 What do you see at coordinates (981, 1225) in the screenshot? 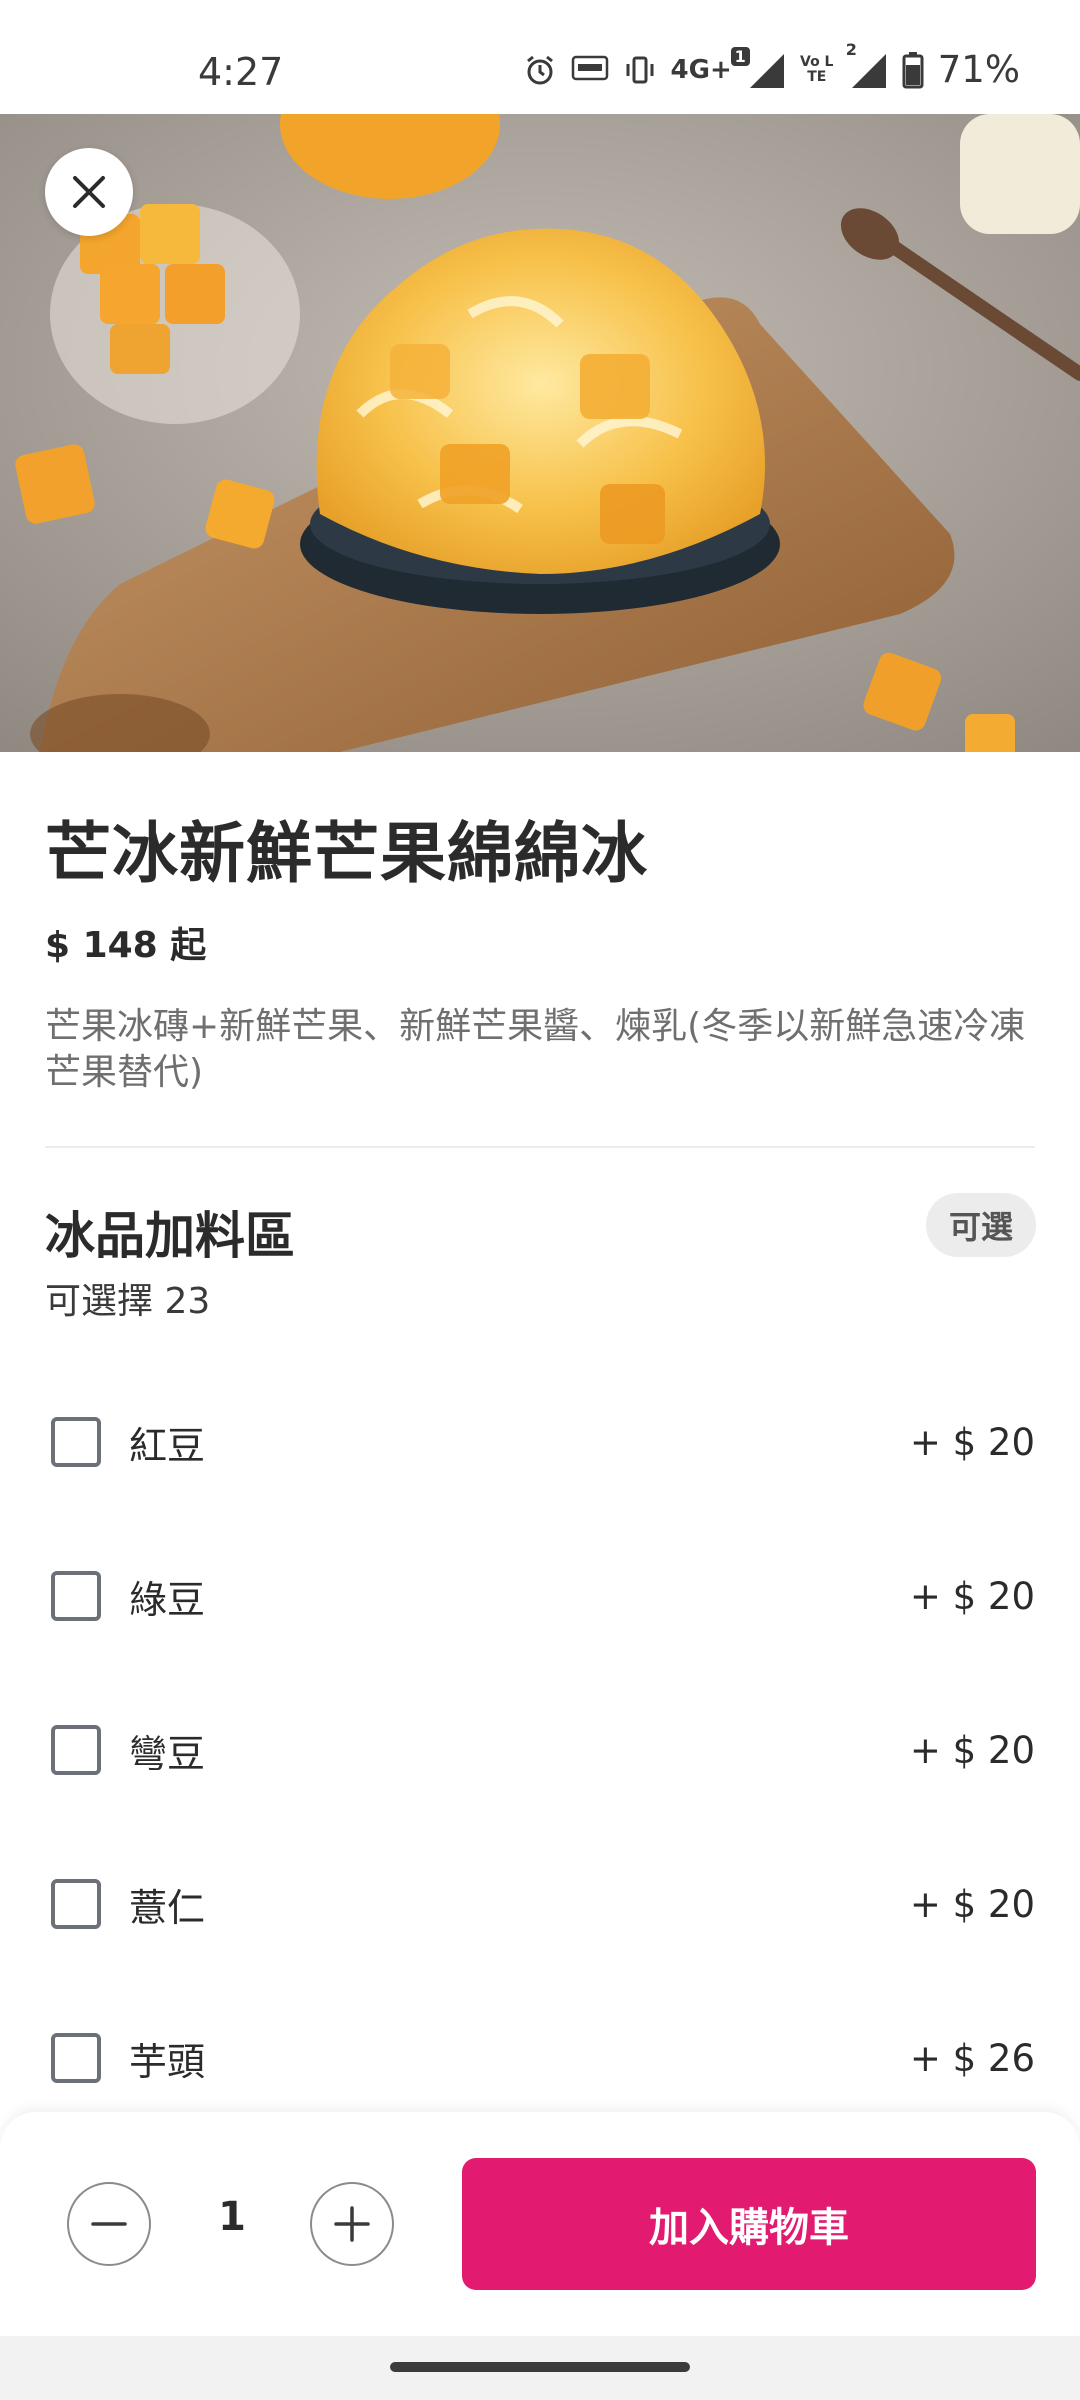
I see `optional-badge: 可選` at bounding box center [981, 1225].